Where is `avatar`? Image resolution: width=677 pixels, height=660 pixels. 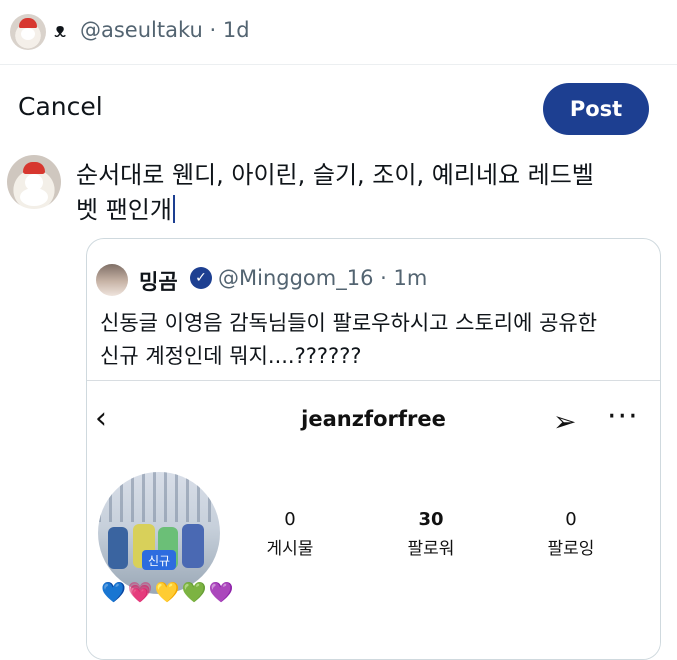 avatar is located at coordinates (28, 32).